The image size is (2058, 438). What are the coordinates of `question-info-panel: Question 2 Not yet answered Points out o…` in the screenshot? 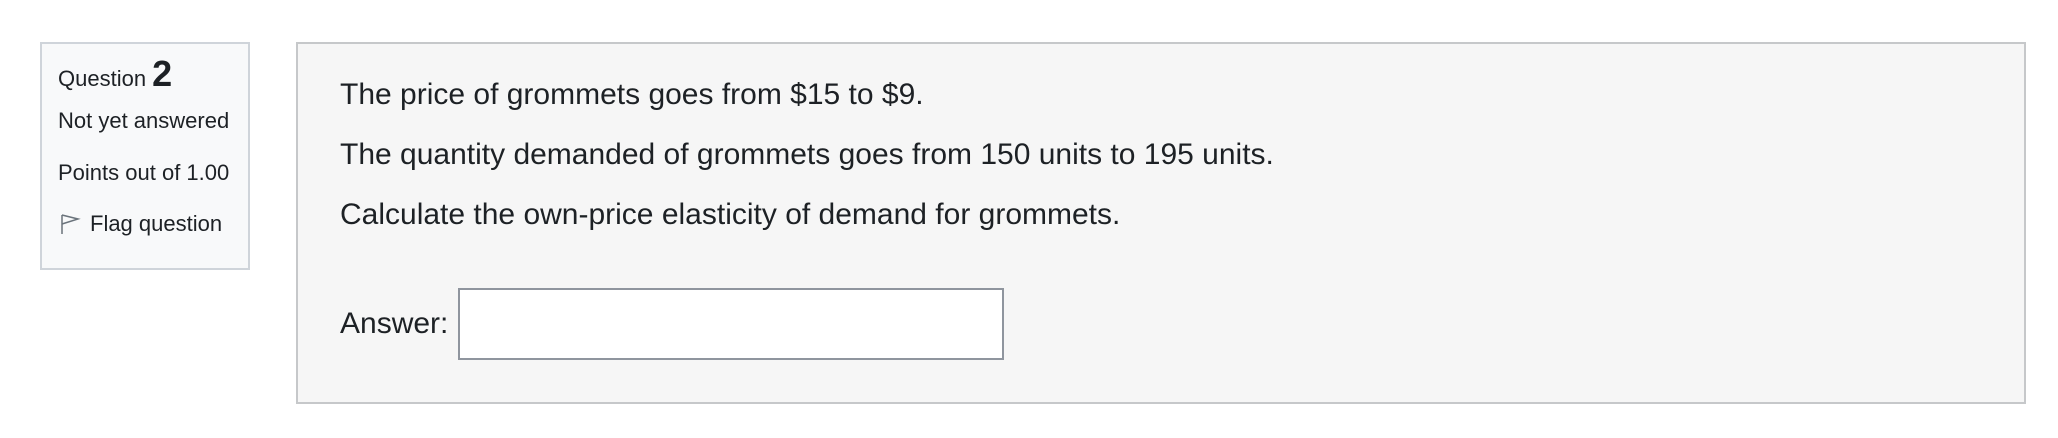 It's located at (145, 156).